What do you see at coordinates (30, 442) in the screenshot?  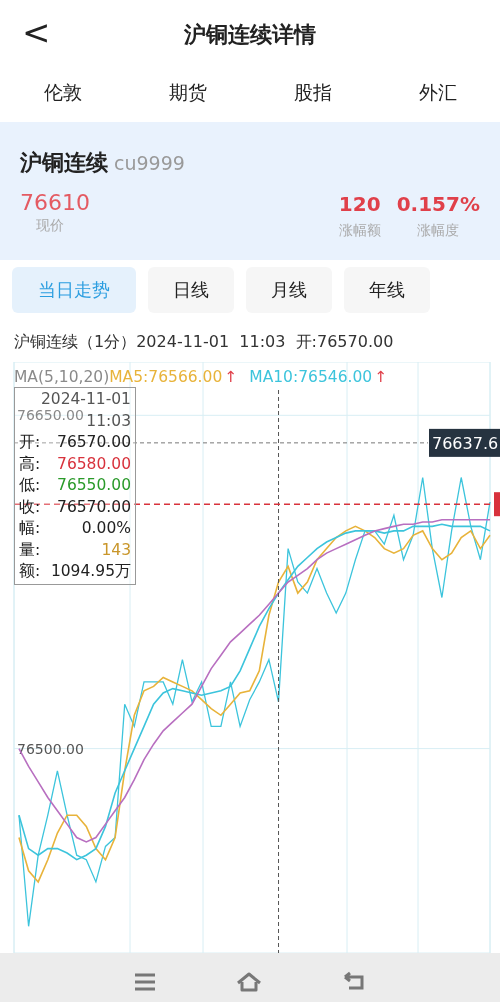 I see `tooltip-label: 开:` at bounding box center [30, 442].